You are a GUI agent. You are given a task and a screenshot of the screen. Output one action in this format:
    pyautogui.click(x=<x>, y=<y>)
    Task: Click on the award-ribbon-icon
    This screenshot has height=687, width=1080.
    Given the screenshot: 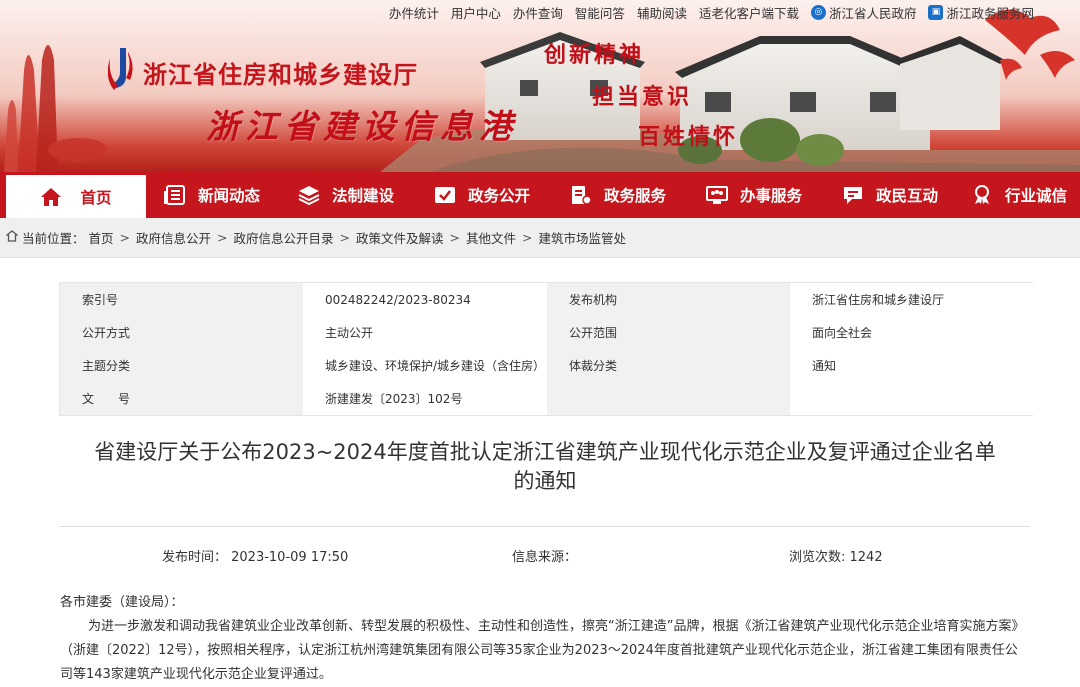 What is the action you would take?
    pyautogui.click(x=982, y=195)
    